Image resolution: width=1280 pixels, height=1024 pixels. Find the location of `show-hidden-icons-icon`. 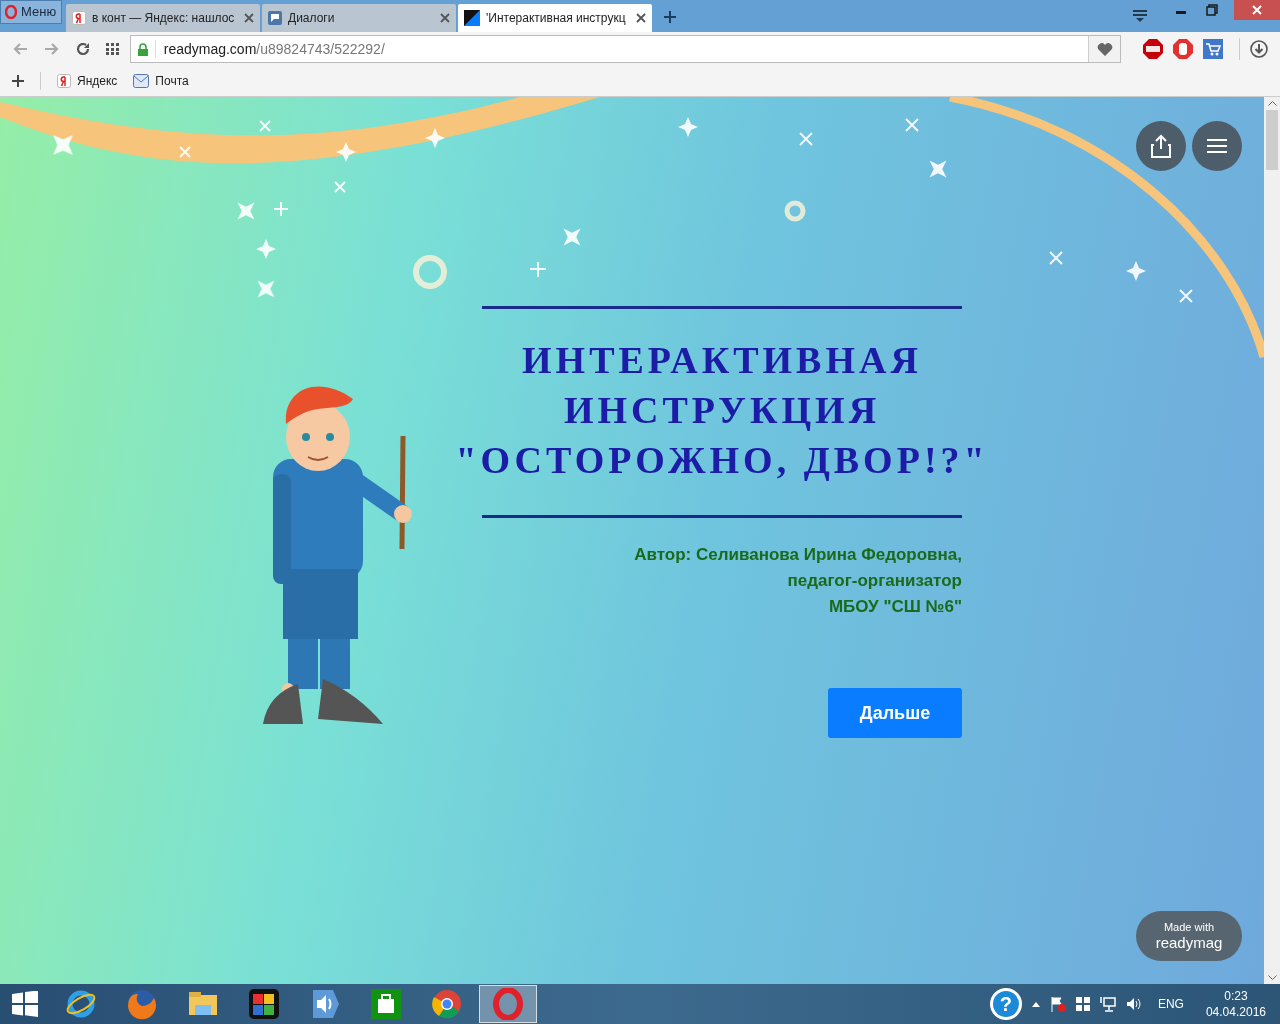

show-hidden-icons-icon is located at coordinates (1035, 1004).